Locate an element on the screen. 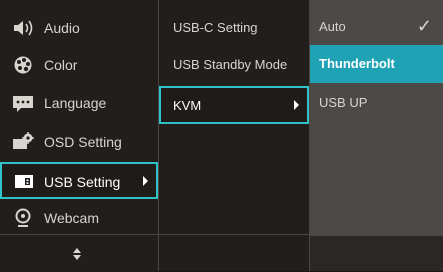 The image size is (443, 272). option-auto: Auto ✓ is located at coordinates (376, 27).